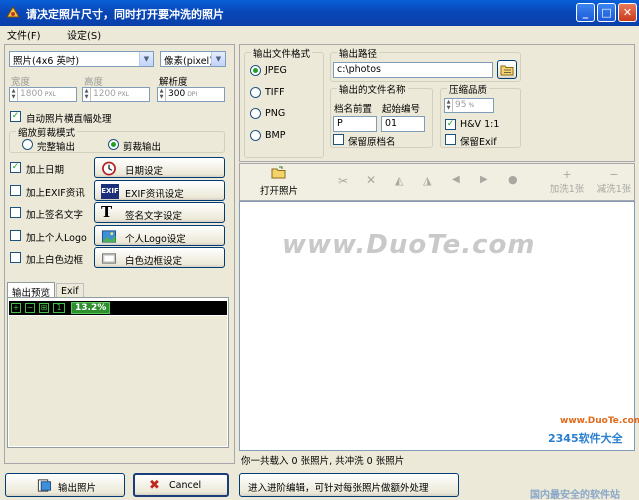 This screenshot has width=639, height=500. What do you see at coordinates (94, 82) in the screenshot?
I see `height-label: 高度` at bounding box center [94, 82].